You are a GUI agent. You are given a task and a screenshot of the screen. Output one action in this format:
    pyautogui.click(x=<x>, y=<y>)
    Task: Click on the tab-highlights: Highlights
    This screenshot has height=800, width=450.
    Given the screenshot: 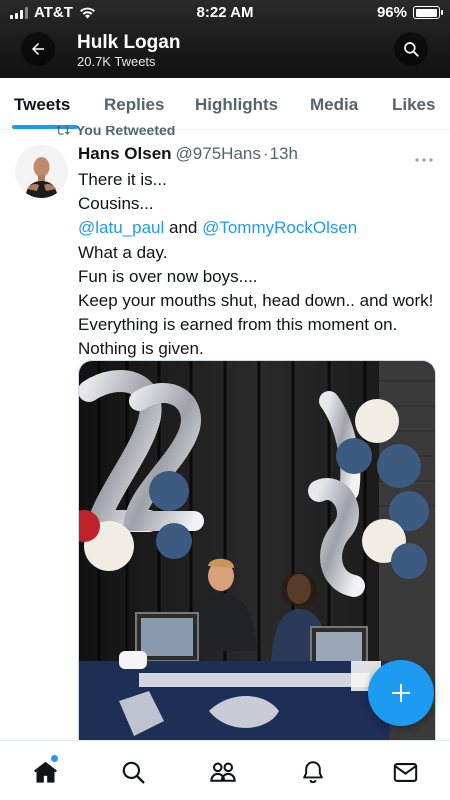 What is the action you would take?
    pyautogui.click(x=236, y=105)
    